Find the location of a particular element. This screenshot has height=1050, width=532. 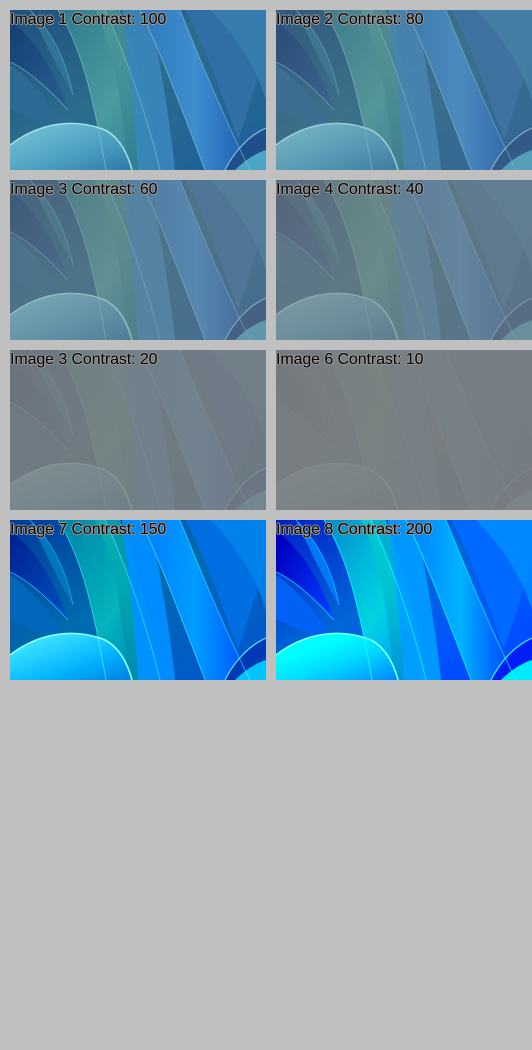

image-tile-3: Image 3 Contrast: 60 is located at coordinates (138, 260).